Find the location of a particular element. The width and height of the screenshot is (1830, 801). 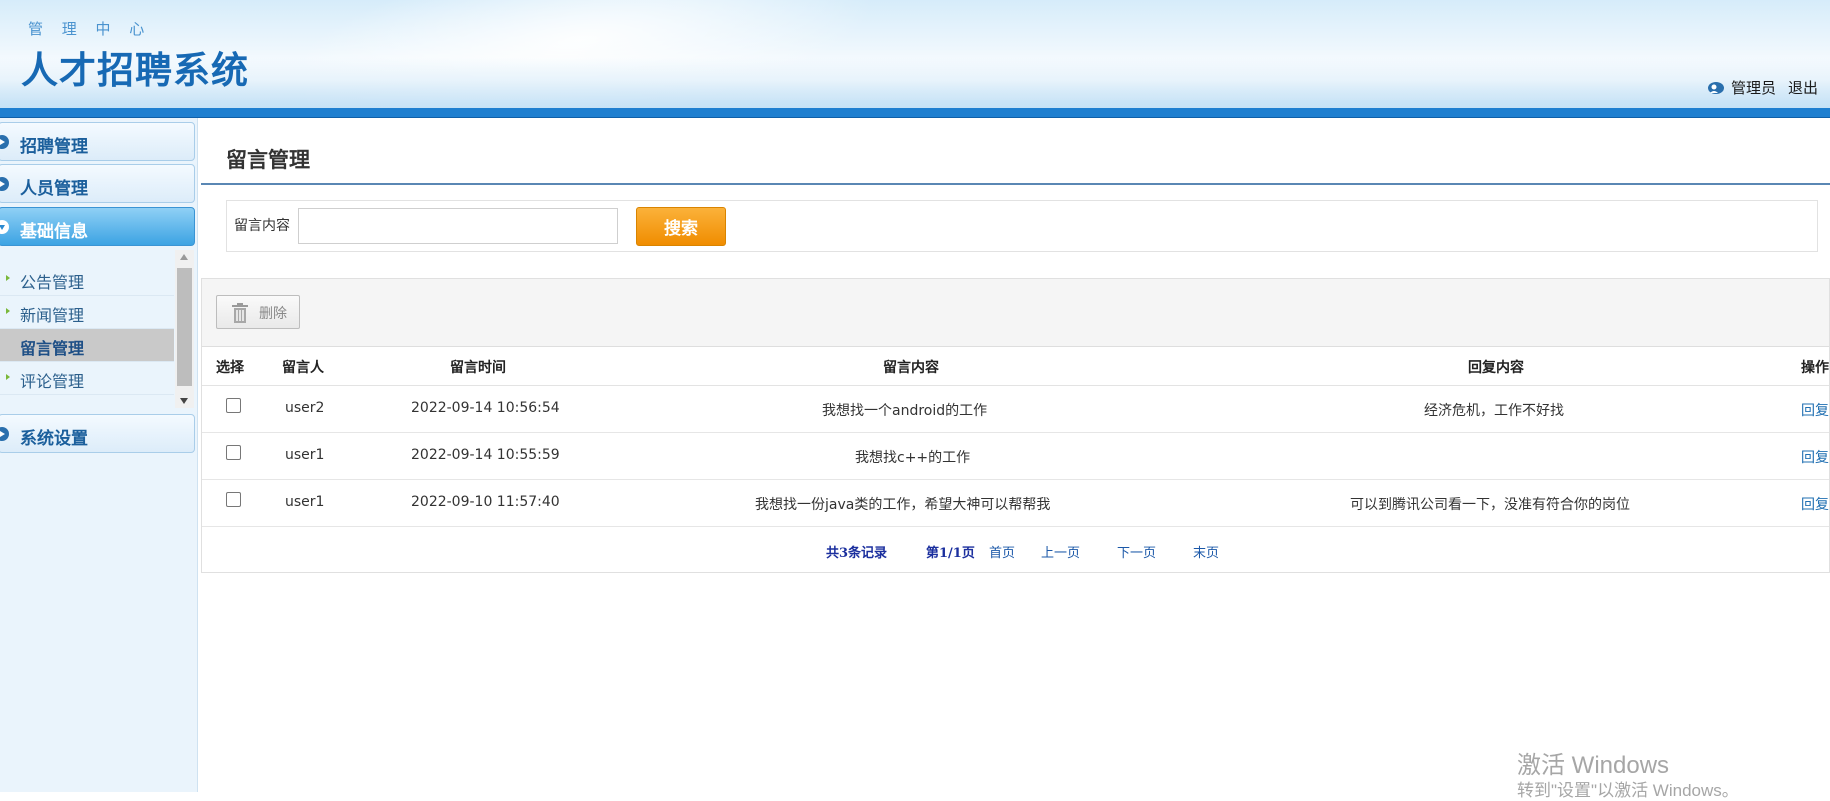

search-label: 留言内容 is located at coordinates (262, 226).